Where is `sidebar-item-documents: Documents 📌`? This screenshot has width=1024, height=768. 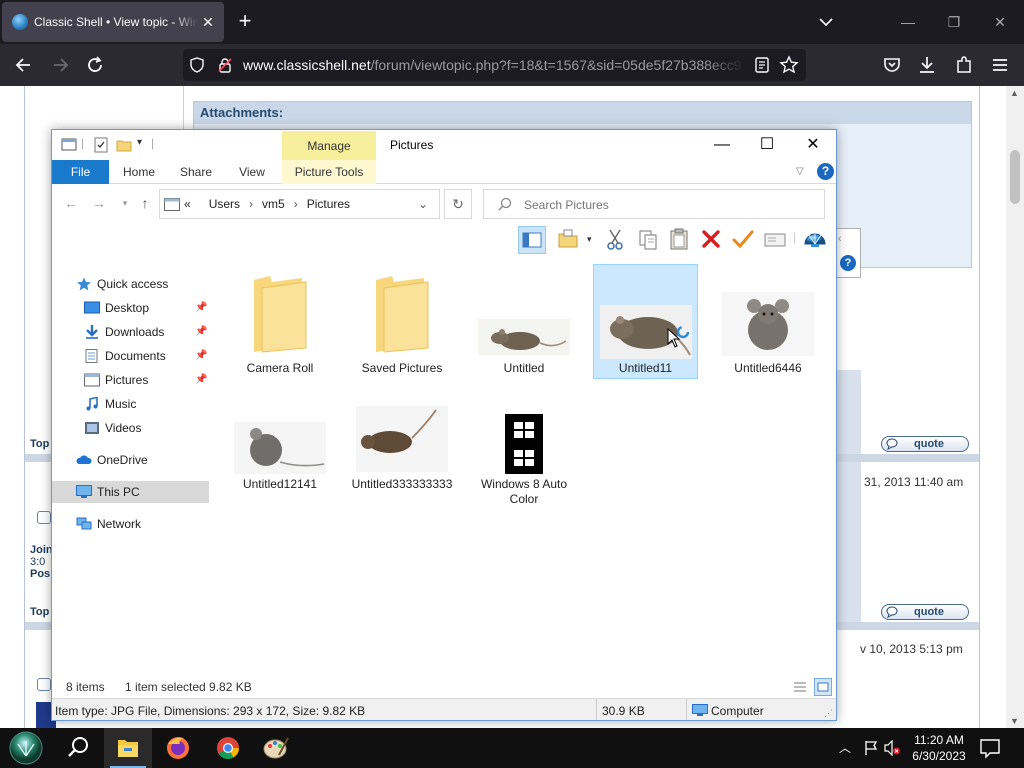 sidebar-item-documents: Documents 📌 is located at coordinates (132, 356).